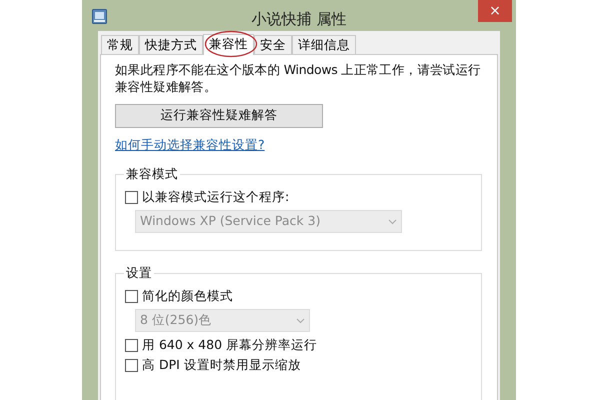 The image size is (600, 400). I want to click on intro-text: 如果此程序不能在这个版本的 Windows 上正常工作，请尝试运行兼容性疑难解答。, so click(298, 77).